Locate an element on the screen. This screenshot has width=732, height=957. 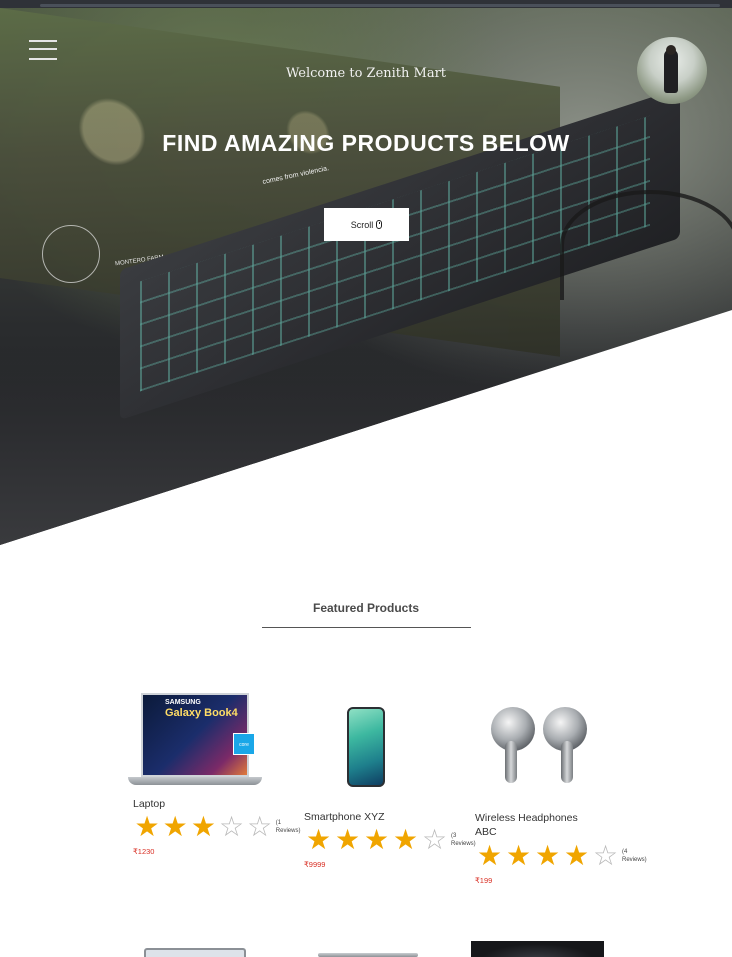
product-name: Wireless Headphones ABC is located at coordinates (532, 825).